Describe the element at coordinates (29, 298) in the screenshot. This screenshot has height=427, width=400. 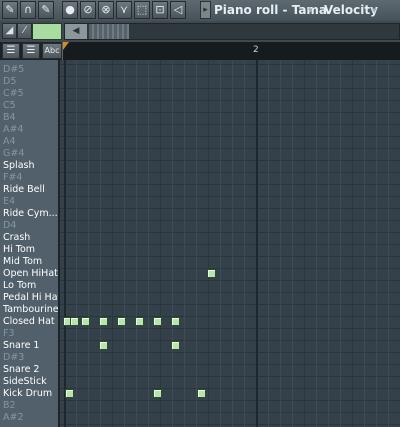
I see `key-label: Pedal Hi Hat` at that location.